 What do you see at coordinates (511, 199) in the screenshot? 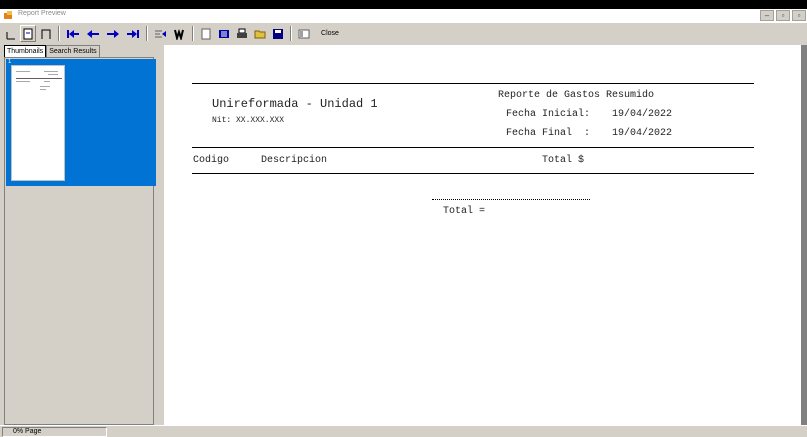
I see `total-separator` at bounding box center [511, 199].